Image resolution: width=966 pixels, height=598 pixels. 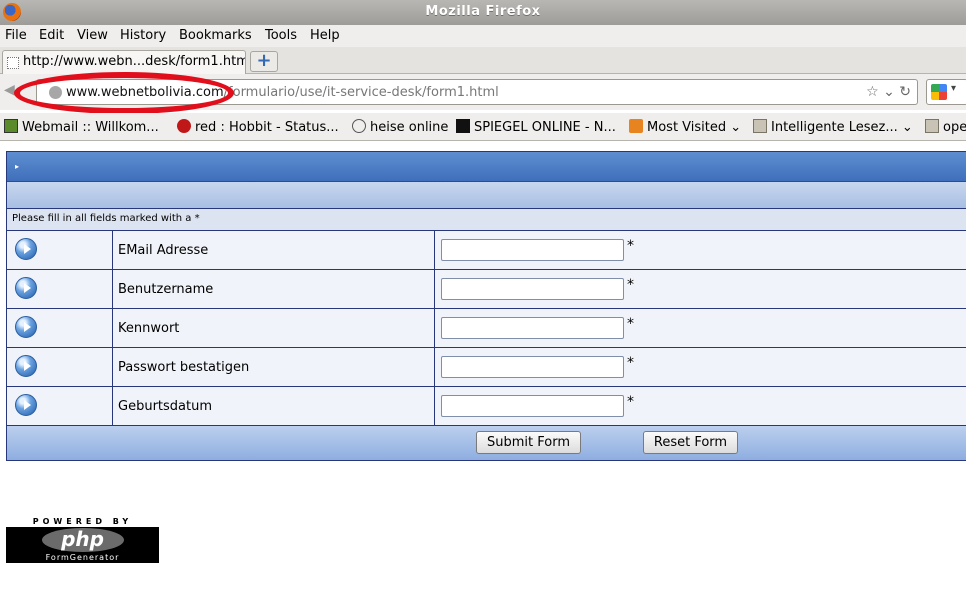 I want to click on window-title: Mozilla Firefox, so click(x=483, y=11).